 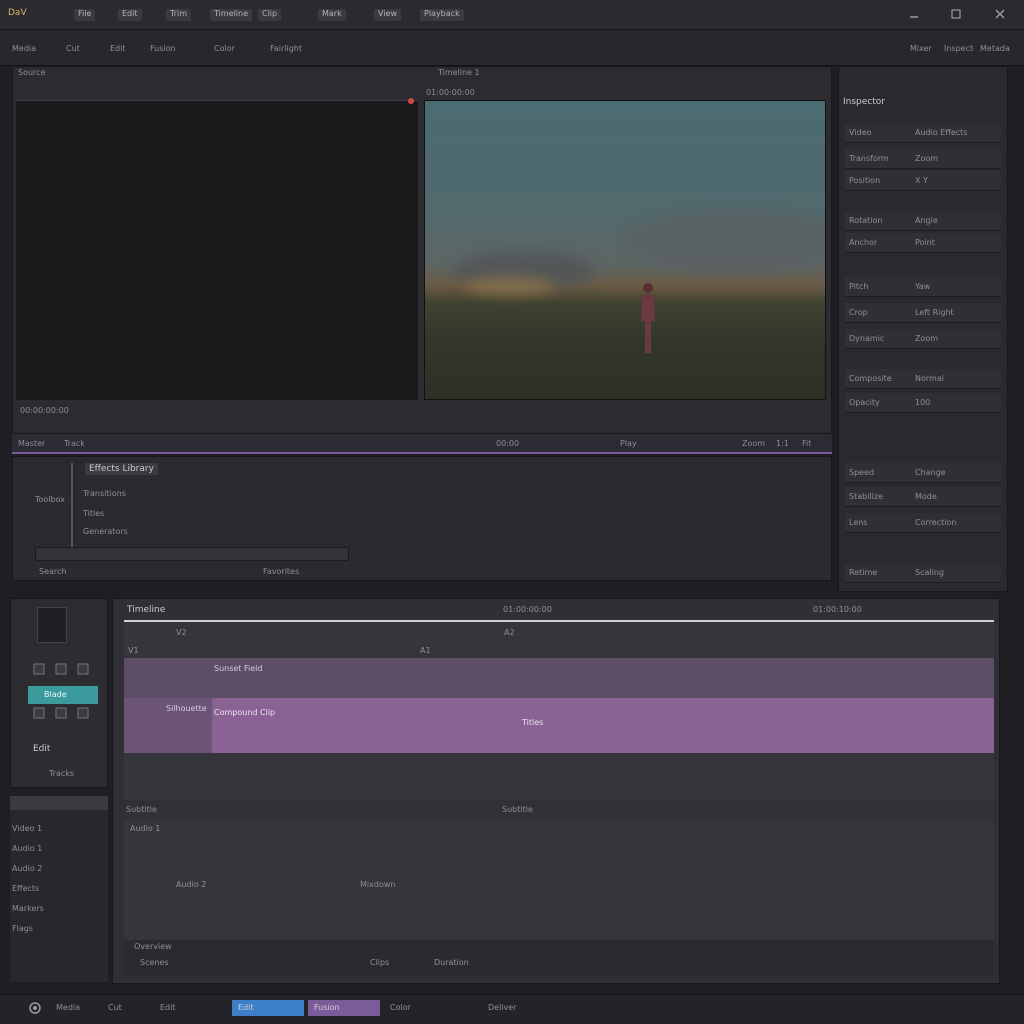 I want to click on tool-select-icon, so click(x=39, y=669).